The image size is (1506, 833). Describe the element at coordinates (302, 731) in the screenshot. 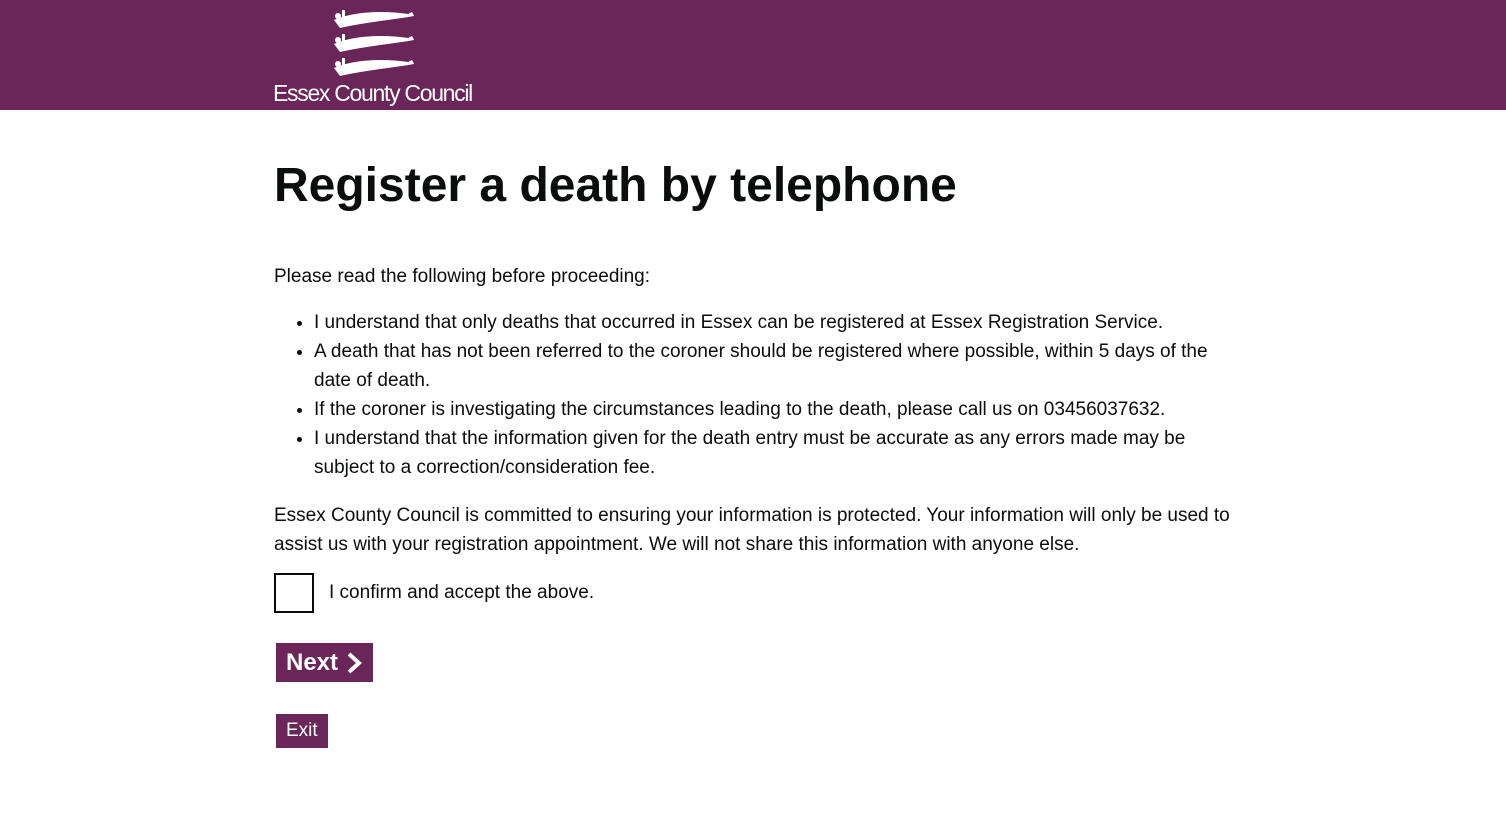

I see `exit-button: Exit` at that location.